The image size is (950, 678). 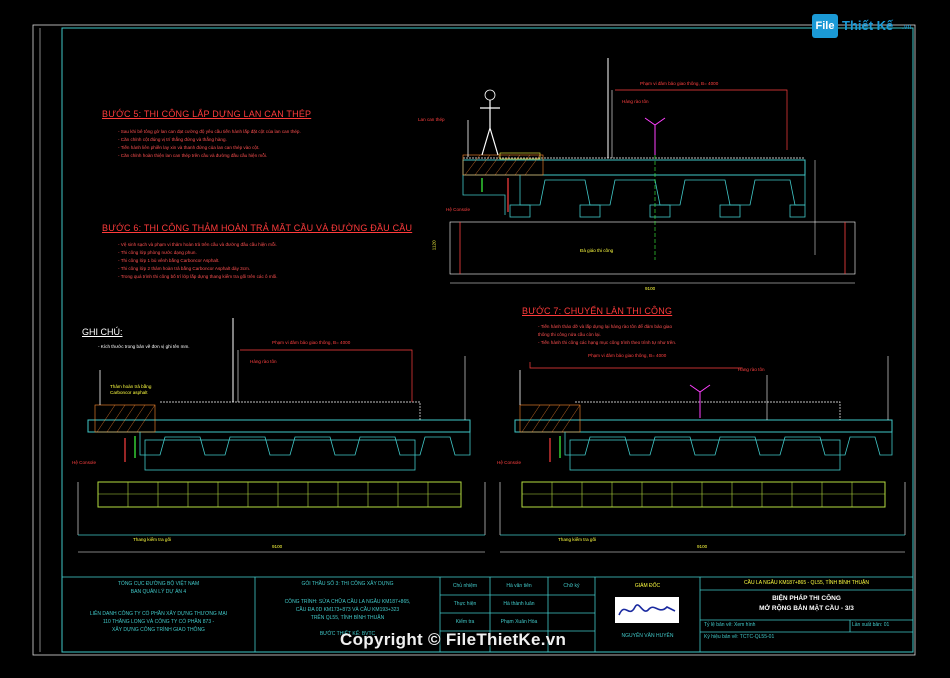 I want to click on section-bottom-right, so click(x=702, y=454).